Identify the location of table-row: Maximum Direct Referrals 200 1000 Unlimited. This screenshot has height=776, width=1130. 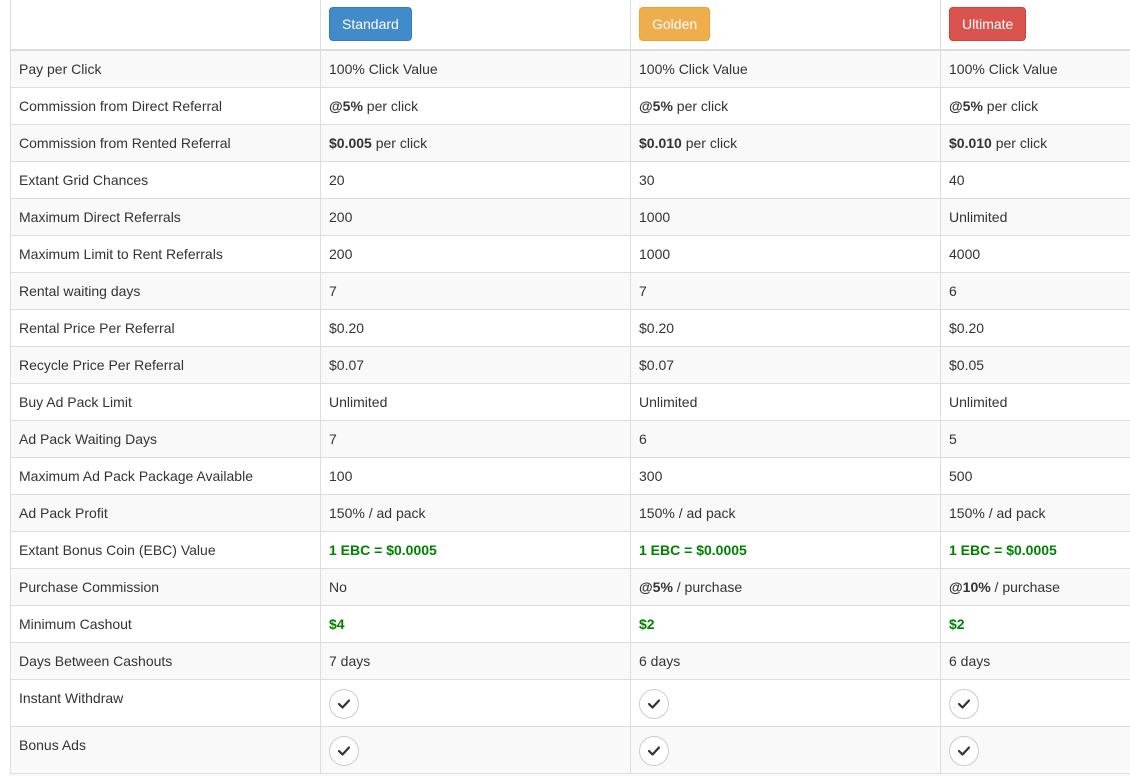
(570, 216).